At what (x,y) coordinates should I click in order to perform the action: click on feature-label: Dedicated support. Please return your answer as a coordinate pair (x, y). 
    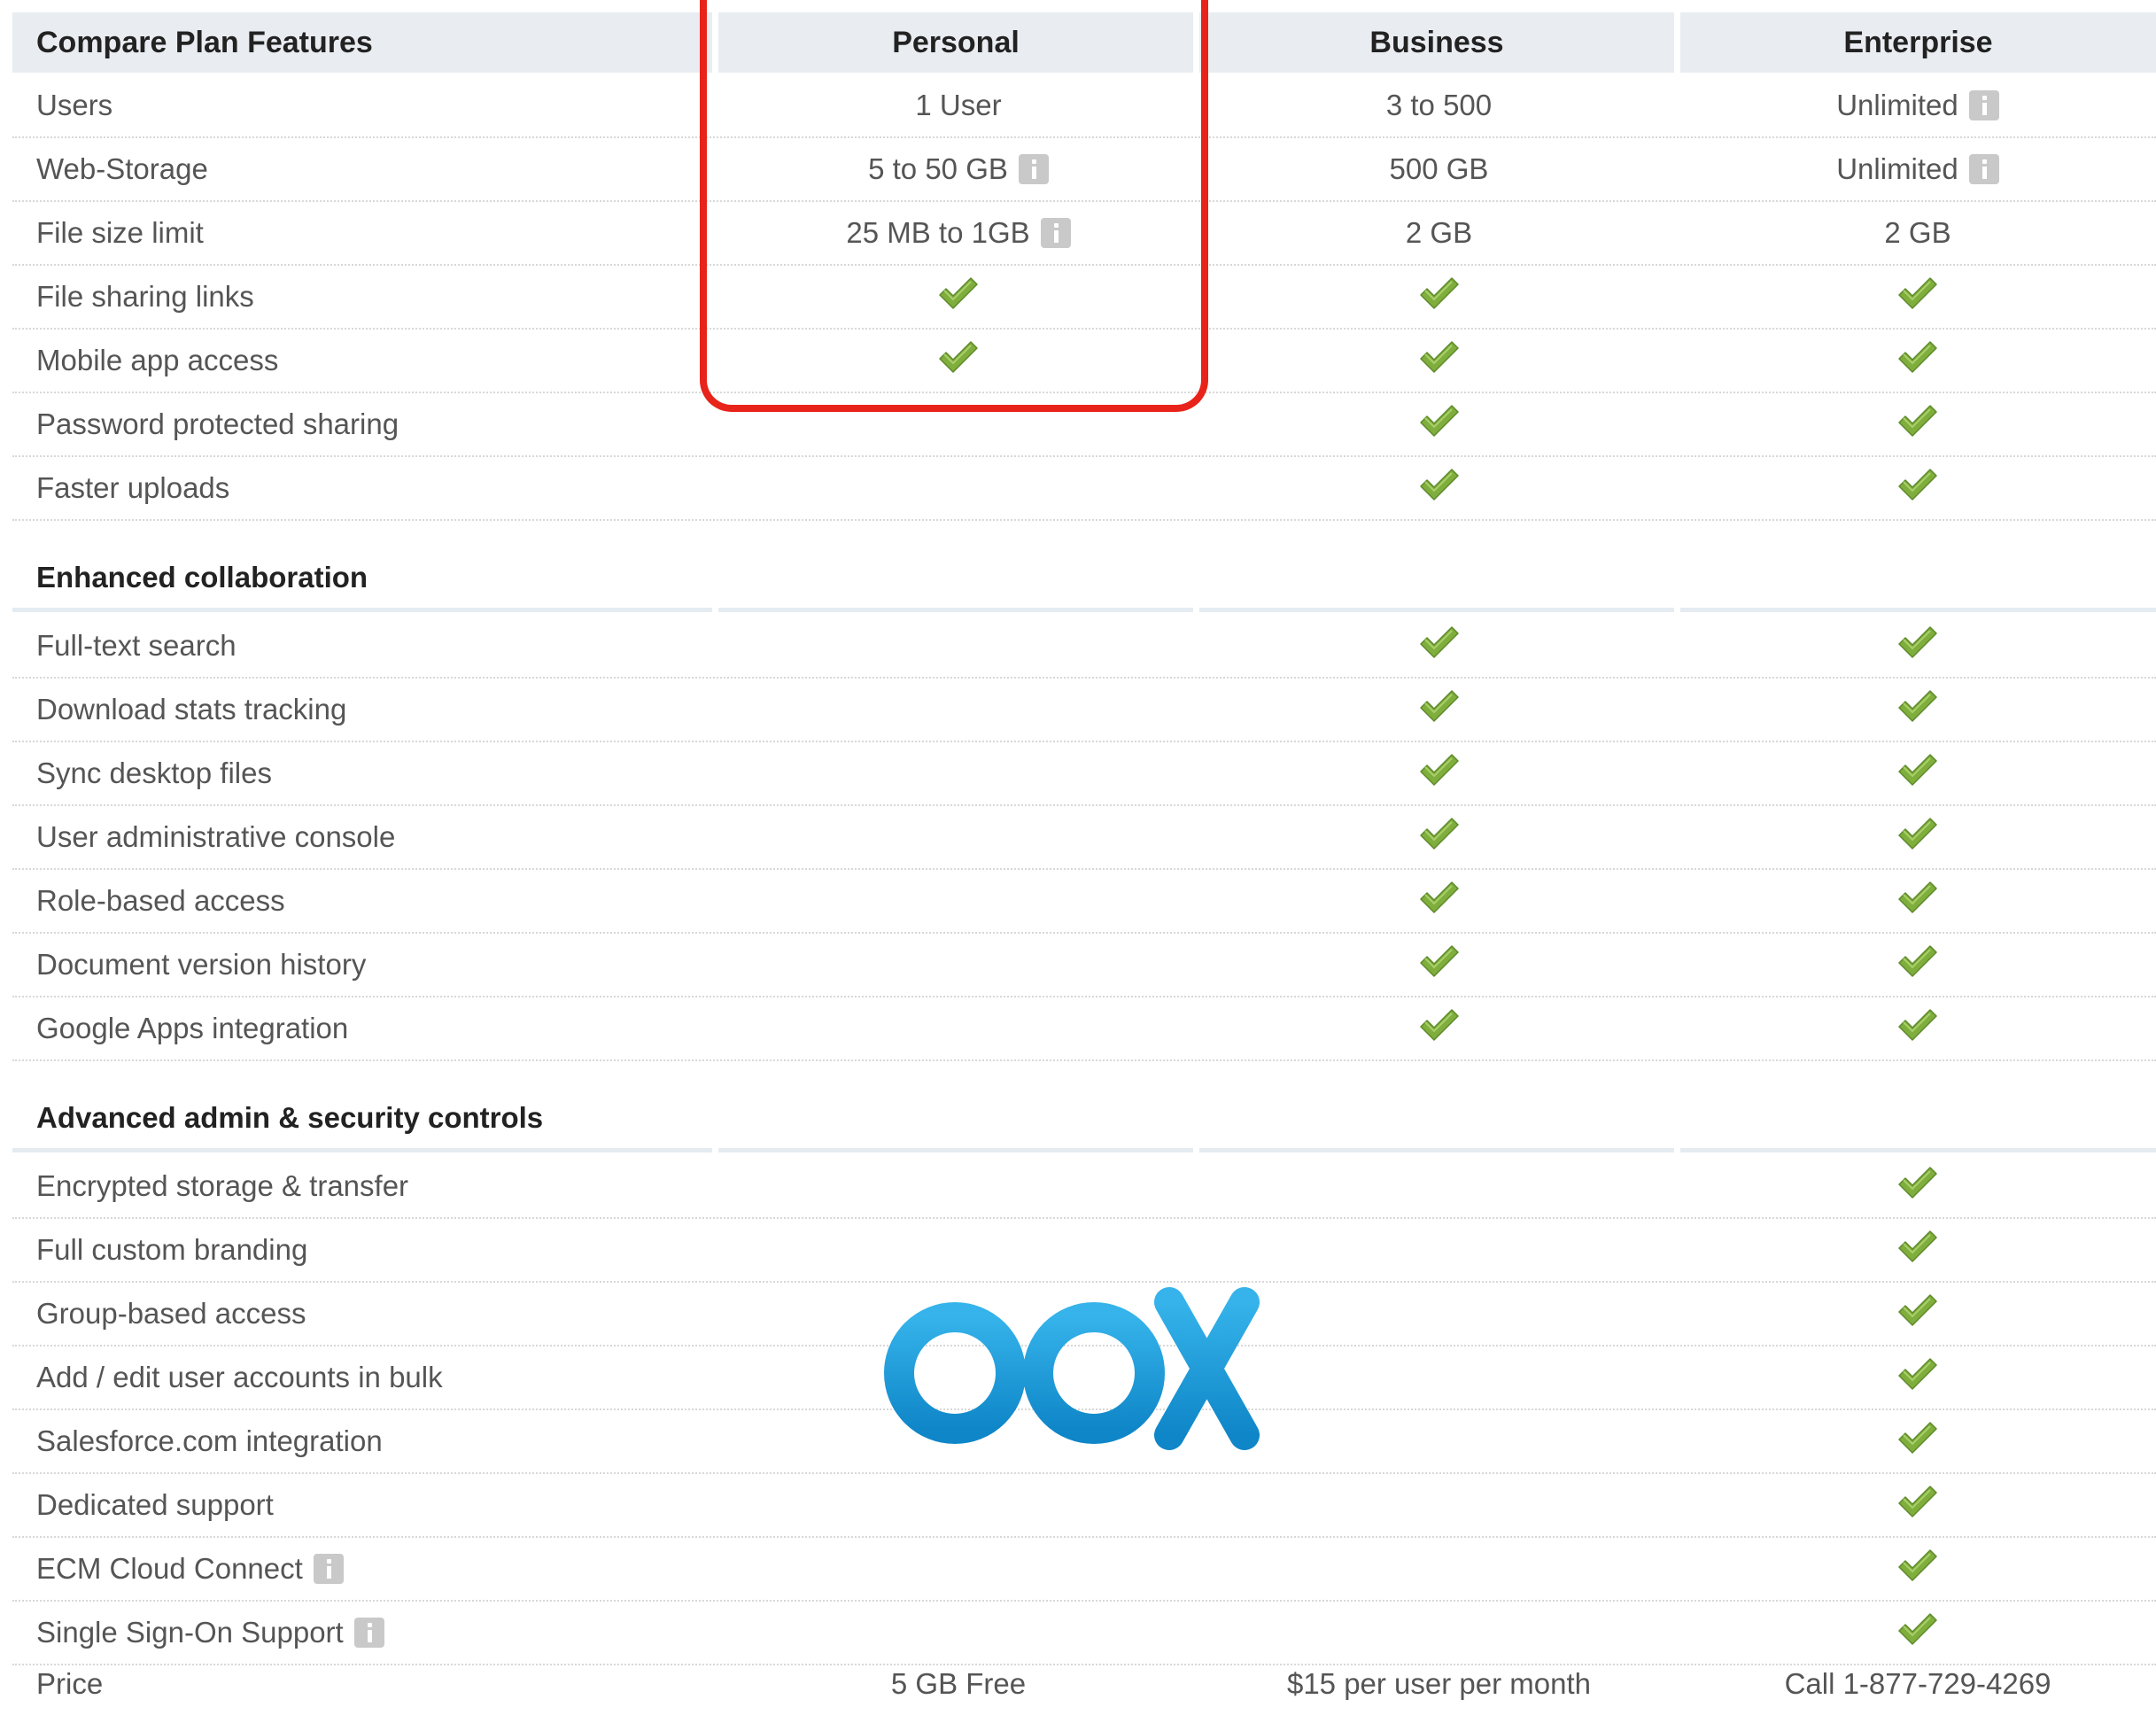
    Looking at the image, I should click on (155, 1505).